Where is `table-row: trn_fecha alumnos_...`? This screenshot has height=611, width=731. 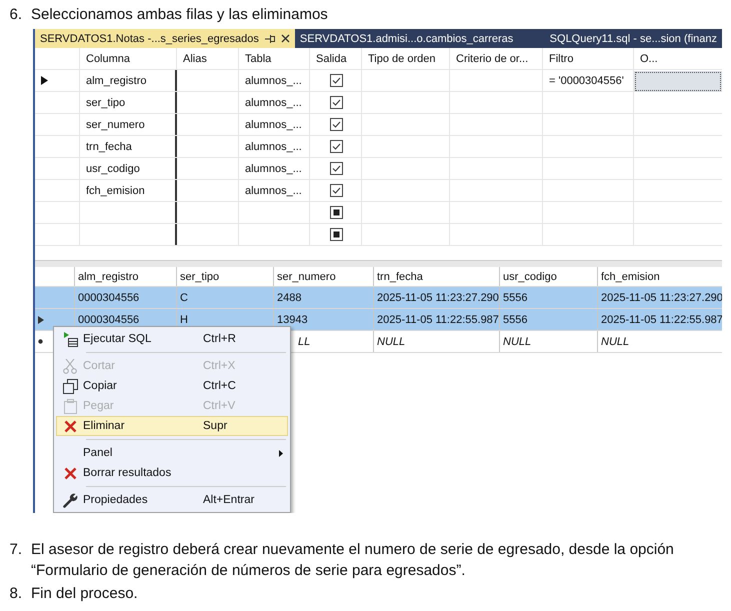 table-row: trn_fecha alumnos_... is located at coordinates (378, 147).